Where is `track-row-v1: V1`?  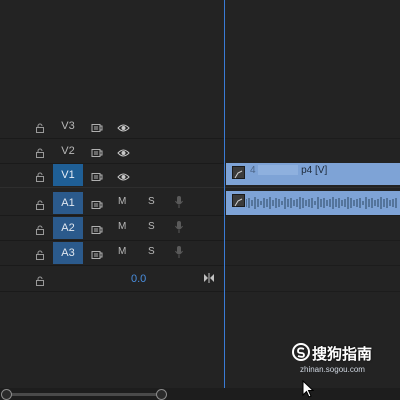 track-row-v1: V1 is located at coordinates (111, 175).